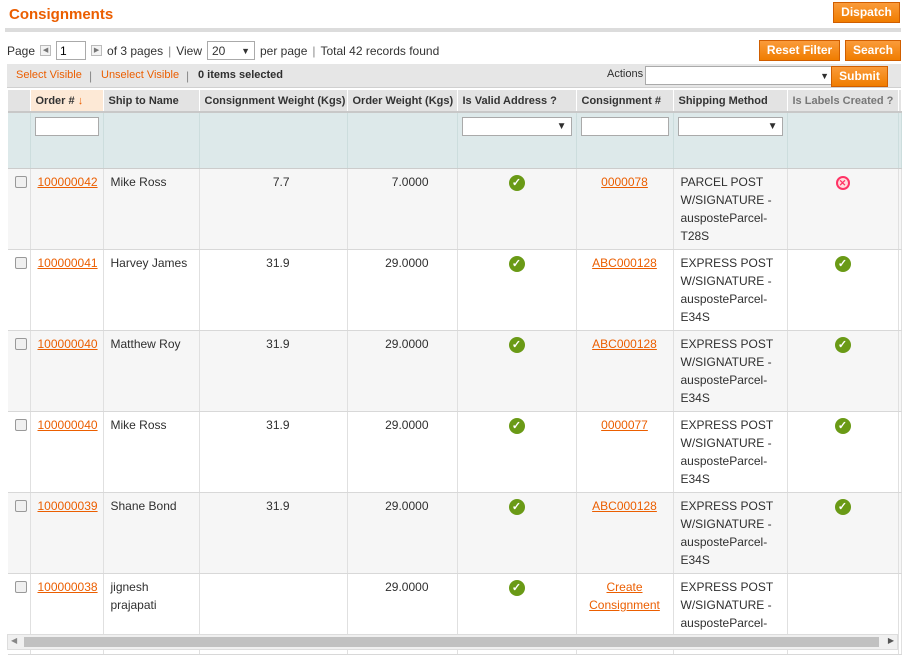 This screenshot has width=904, height=655. What do you see at coordinates (135, 50) in the screenshot?
I see `page-count: of 3 pages` at bounding box center [135, 50].